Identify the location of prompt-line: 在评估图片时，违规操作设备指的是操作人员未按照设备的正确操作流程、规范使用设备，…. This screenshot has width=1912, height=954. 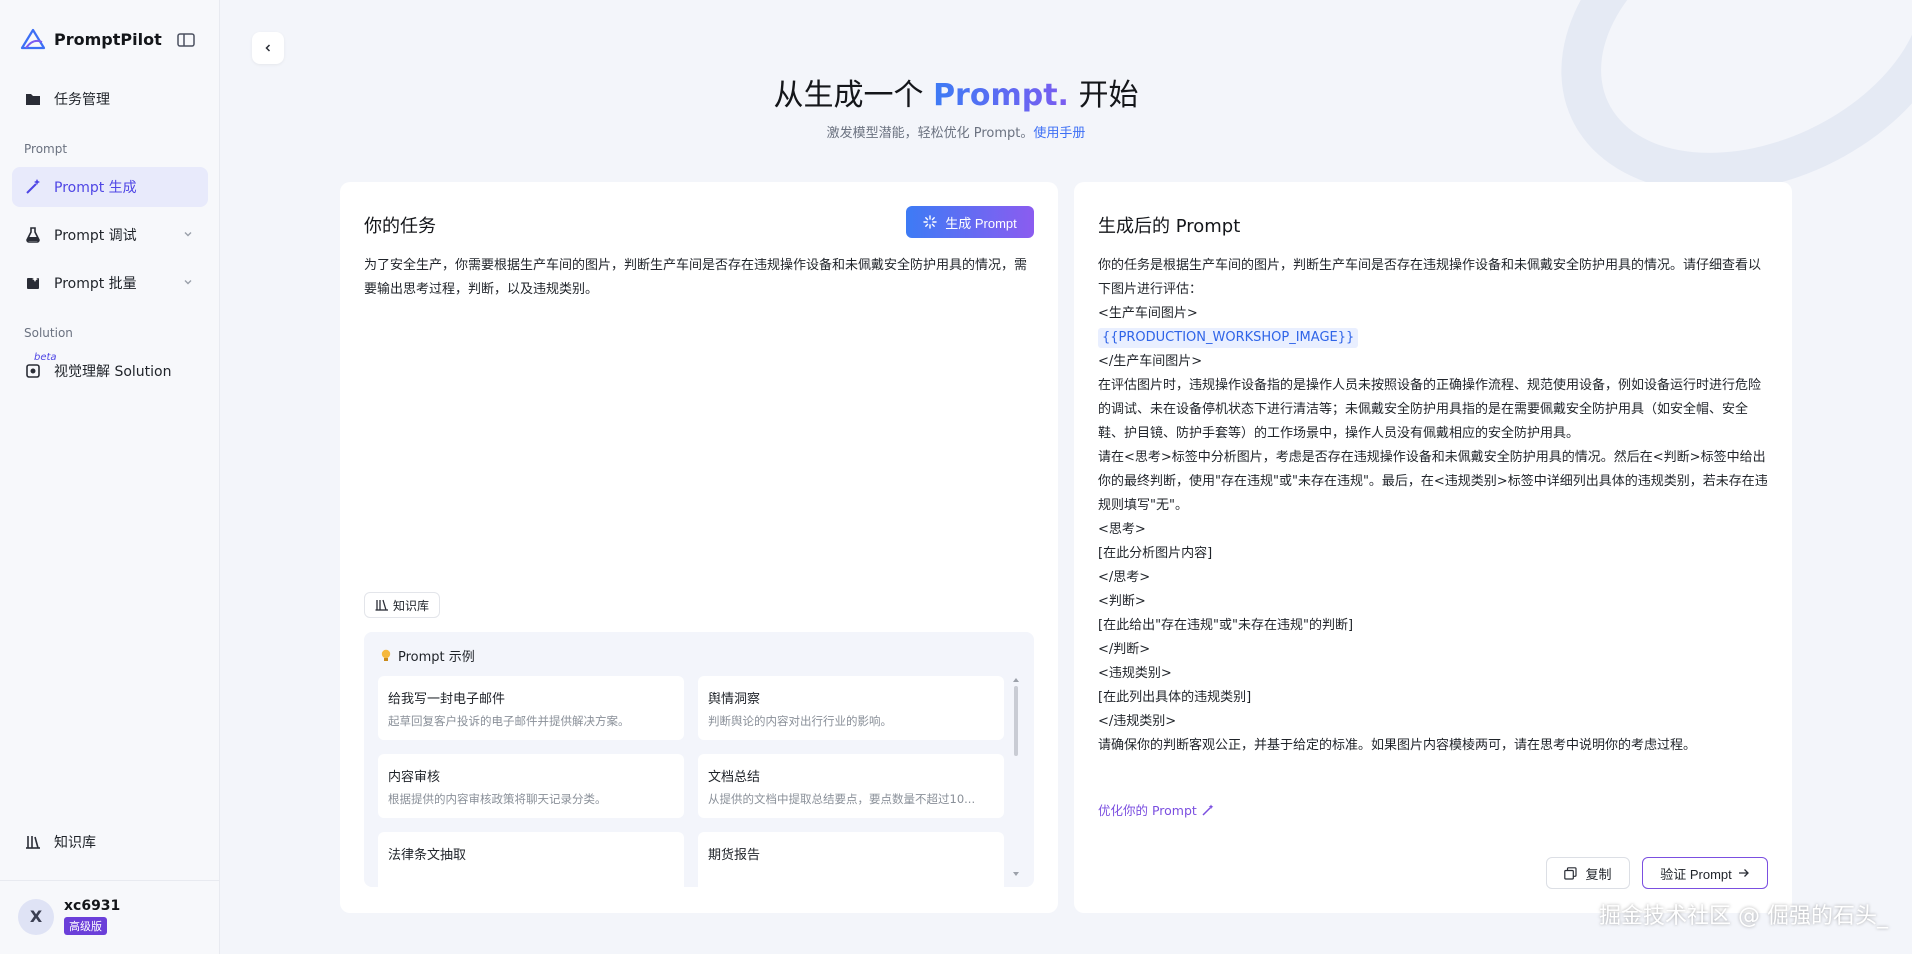
(1430, 409).